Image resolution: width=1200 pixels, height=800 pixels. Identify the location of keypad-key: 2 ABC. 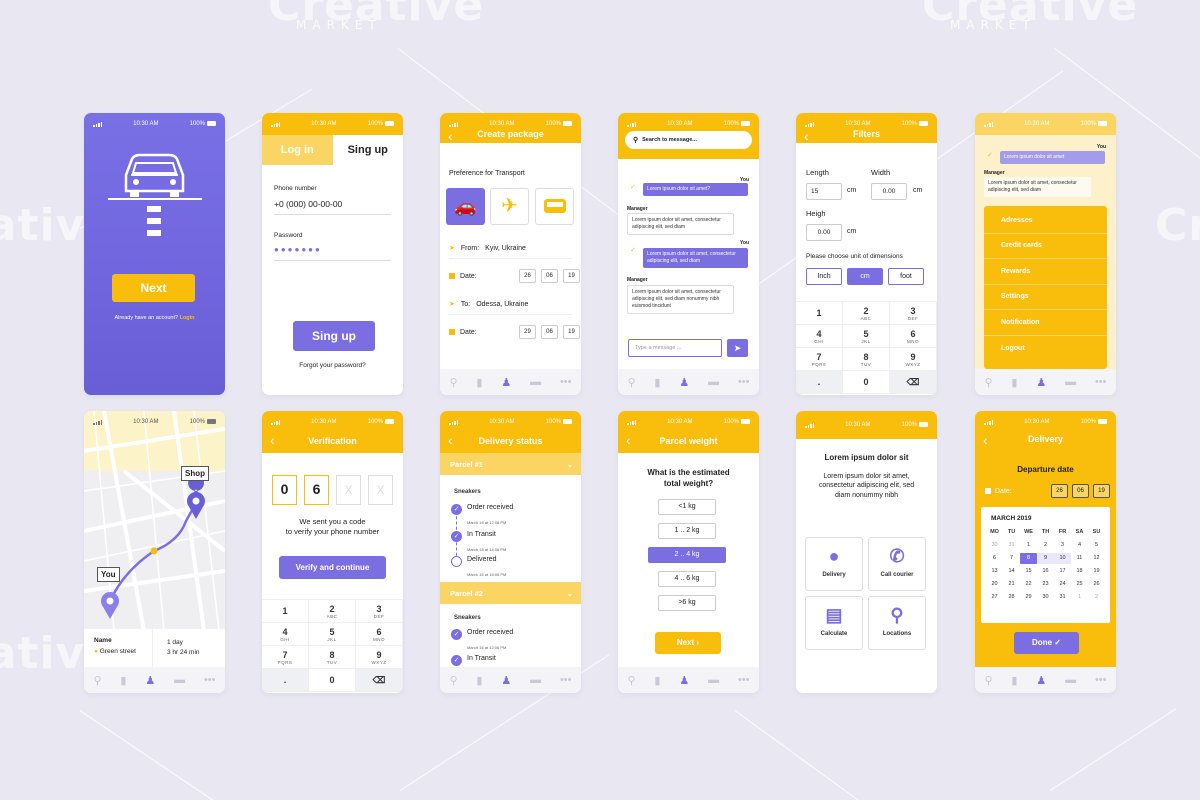
(332, 611).